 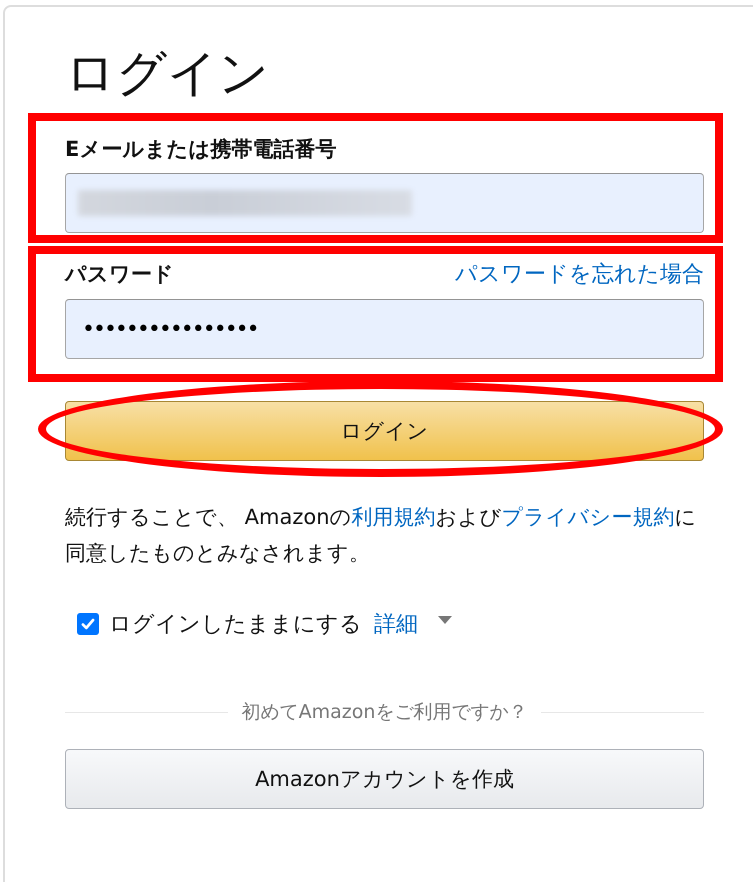 I want to click on page-title: ログイン, so click(x=167, y=73).